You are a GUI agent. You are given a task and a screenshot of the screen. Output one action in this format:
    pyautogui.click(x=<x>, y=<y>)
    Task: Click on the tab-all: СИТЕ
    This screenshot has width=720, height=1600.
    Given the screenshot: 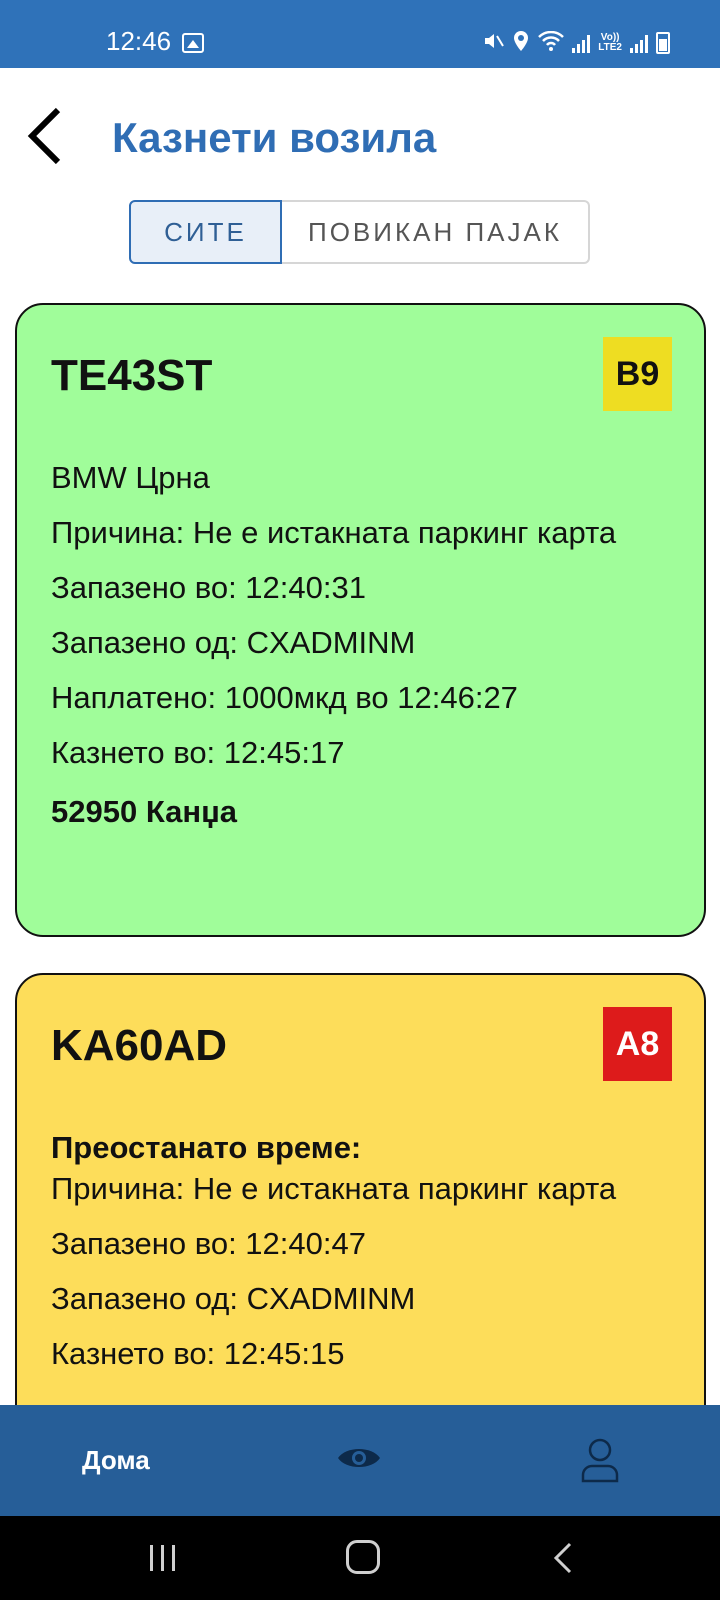 What is the action you would take?
    pyautogui.click(x=205, y=232)
    